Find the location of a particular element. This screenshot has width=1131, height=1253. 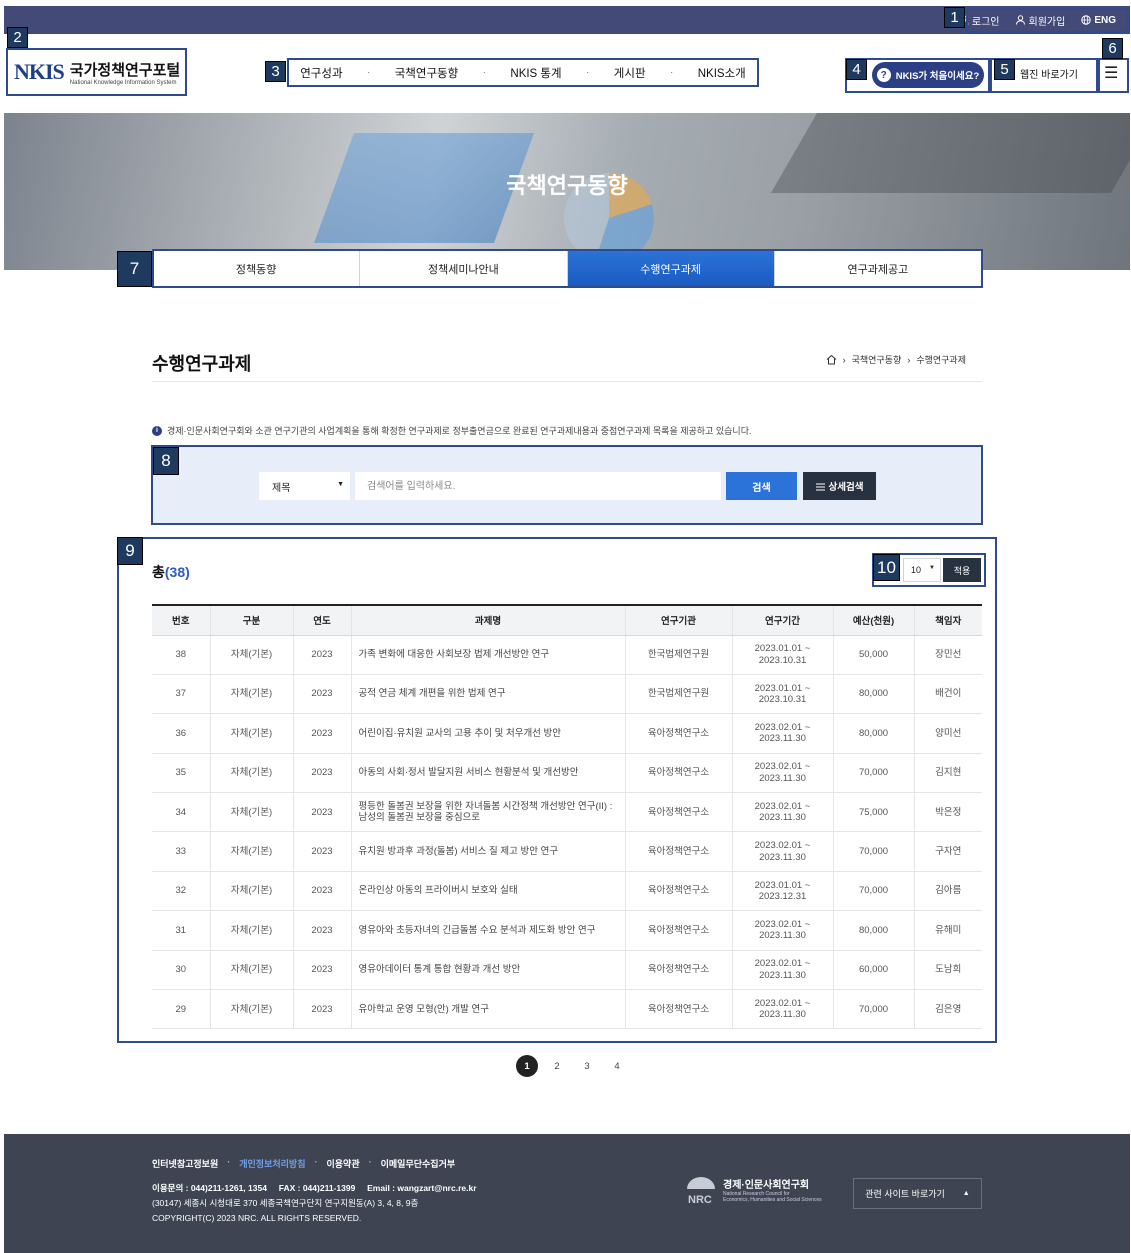

breadcrumb-item: 국책연구동향 is located at coordinates (877, 359).